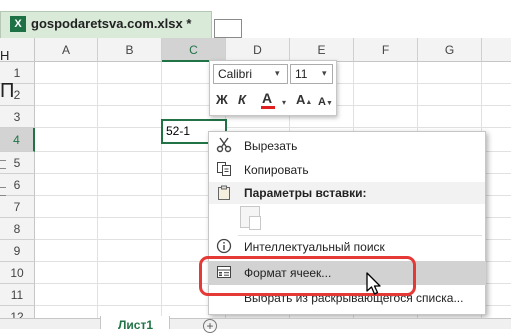  Describe the element at coordinates (210, 326) in the screenshot. I see `plus-icon: +` at that location.